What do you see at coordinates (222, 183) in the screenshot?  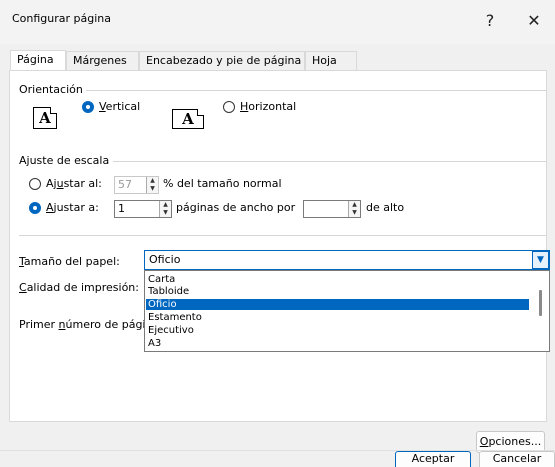 I see `percent-normal-label: % del tamaño normal` at bounding box center [222, 183].